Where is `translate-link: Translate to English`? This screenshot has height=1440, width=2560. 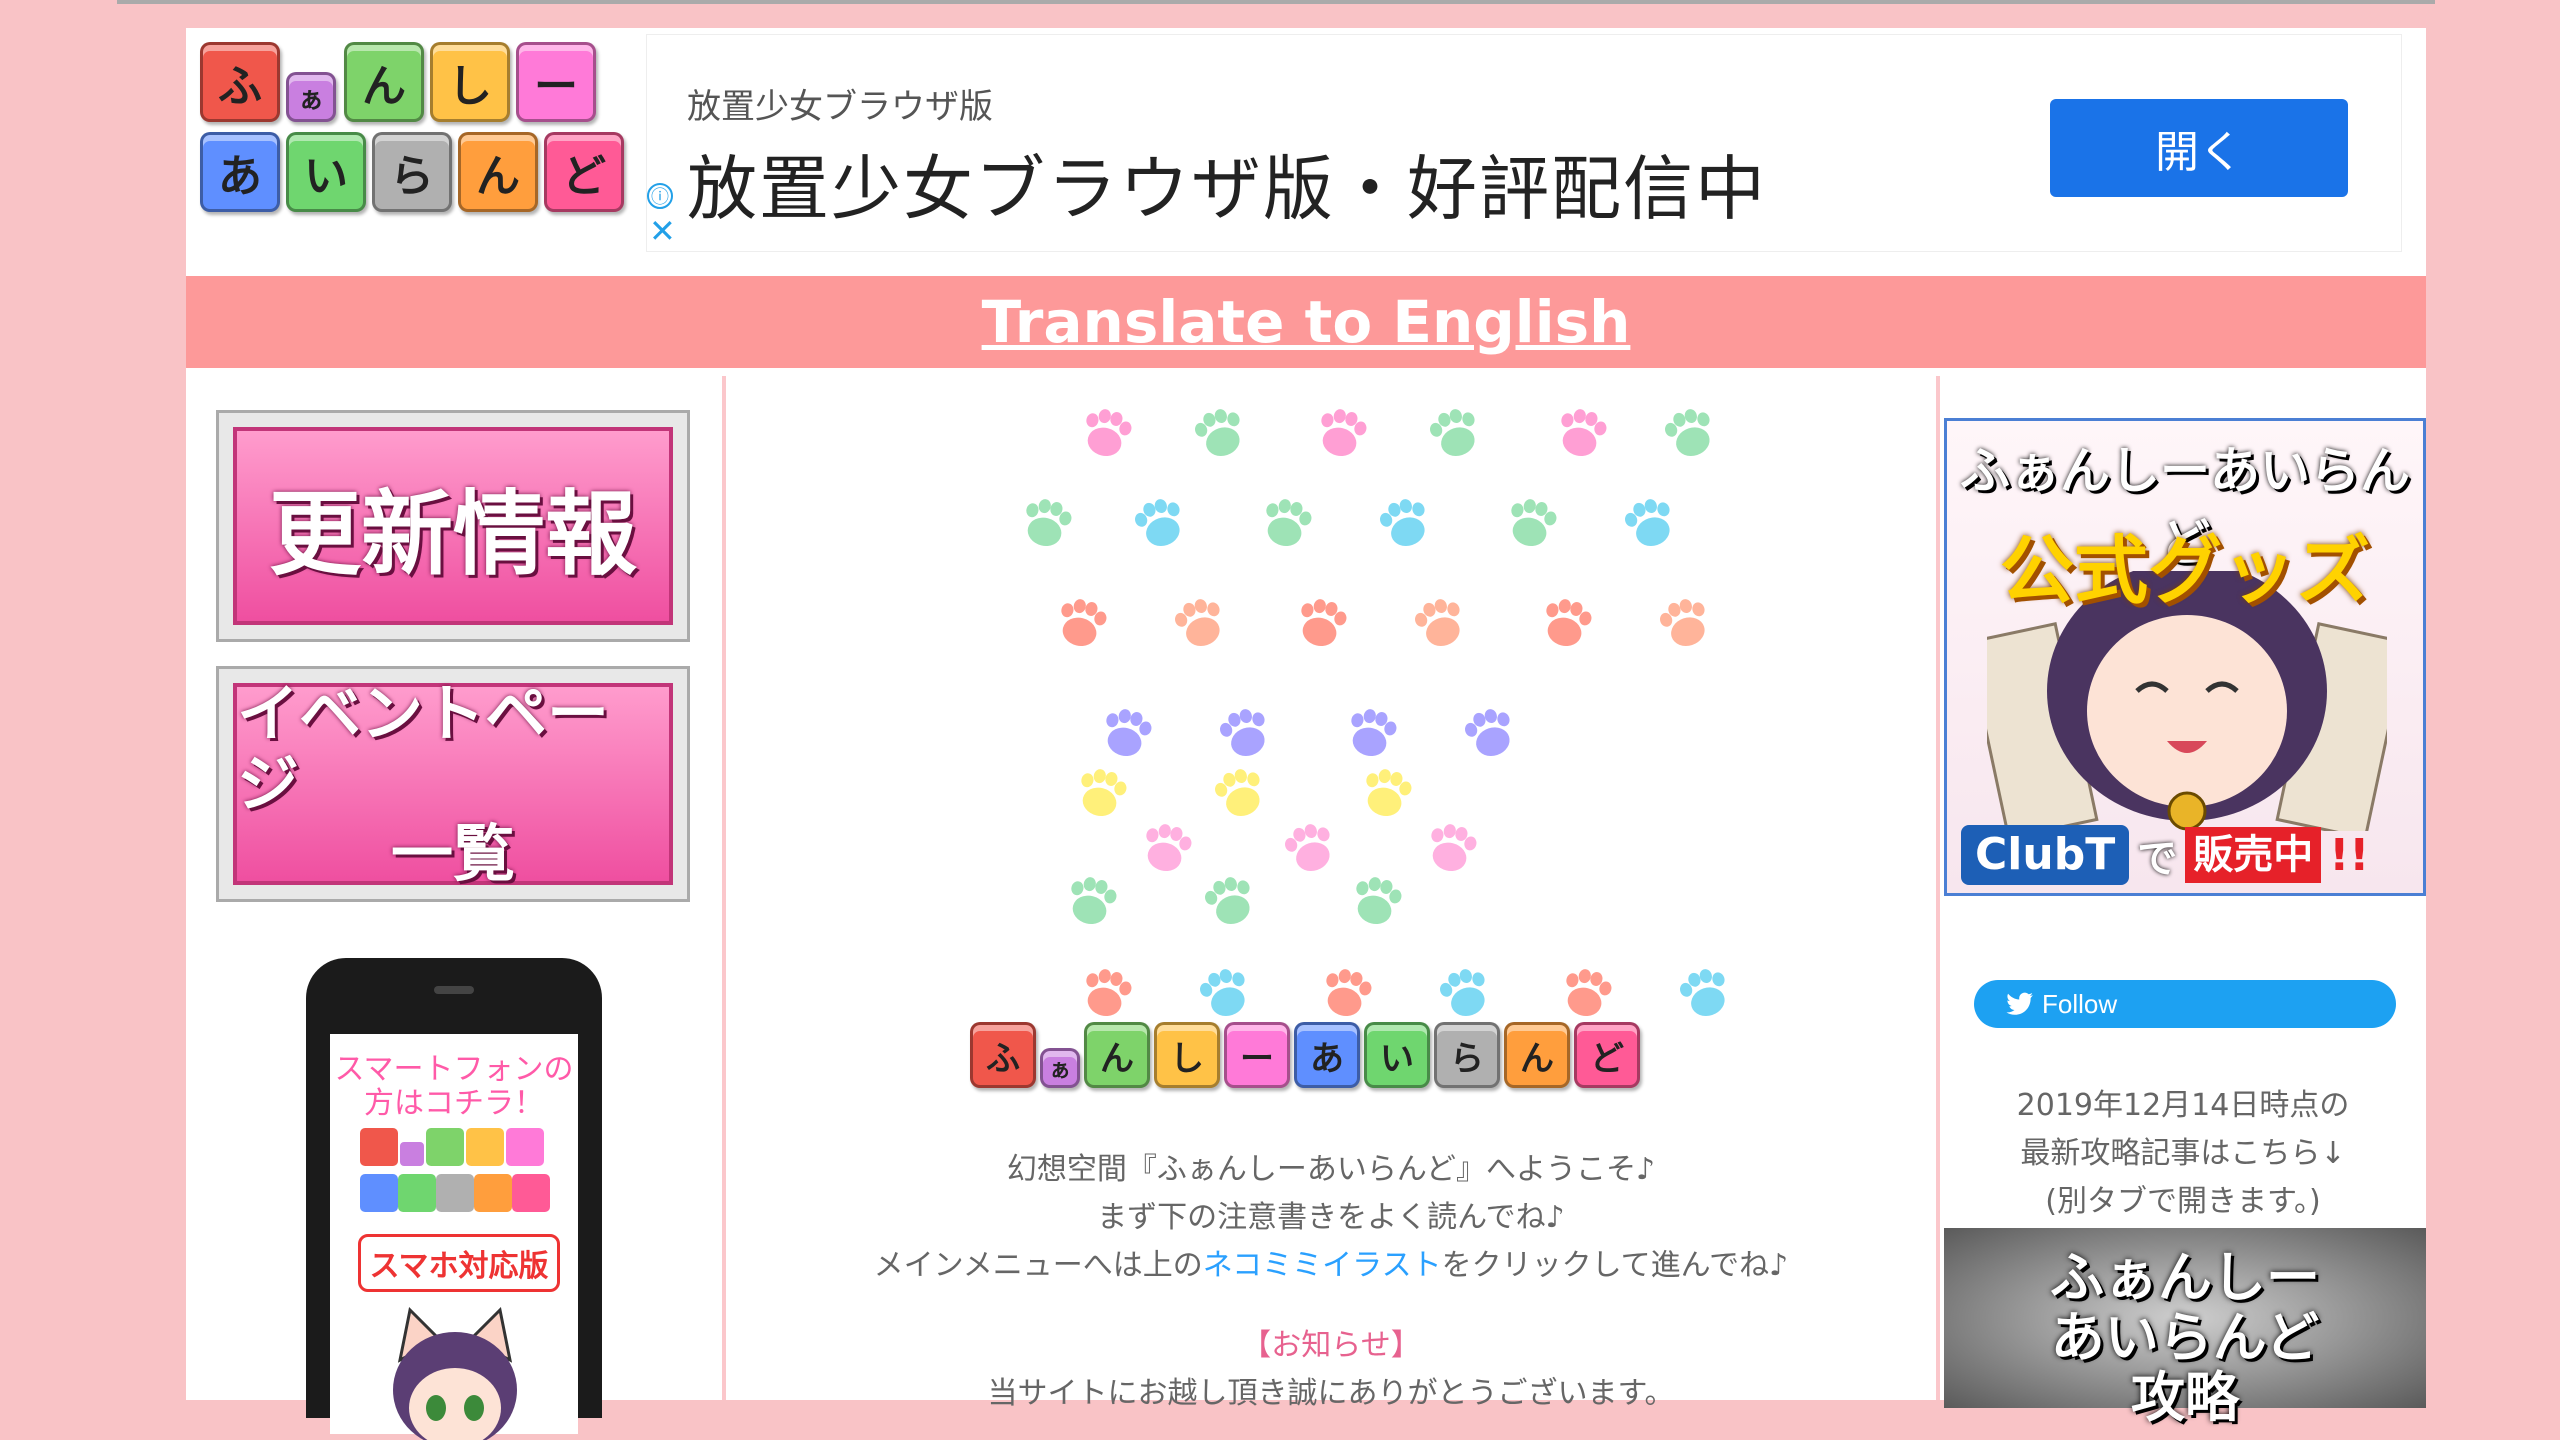 translate-link: Translate to English is located at coordinates (1306, 322).